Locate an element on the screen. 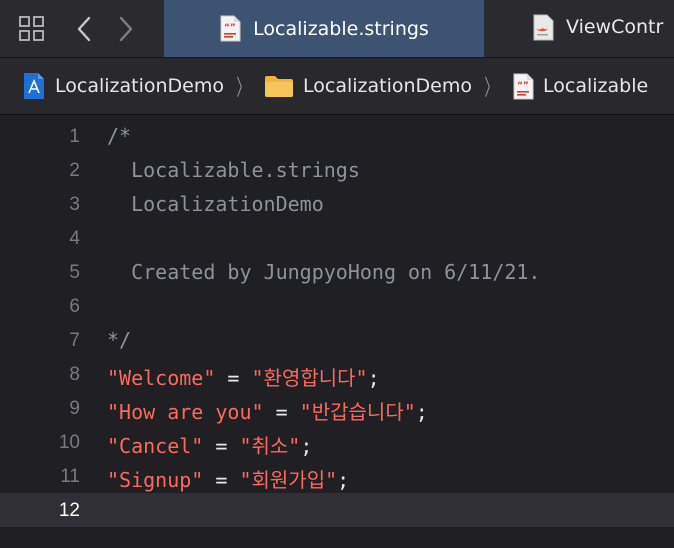  code-text: Localizable.strings is located at coordinates (233, 170).